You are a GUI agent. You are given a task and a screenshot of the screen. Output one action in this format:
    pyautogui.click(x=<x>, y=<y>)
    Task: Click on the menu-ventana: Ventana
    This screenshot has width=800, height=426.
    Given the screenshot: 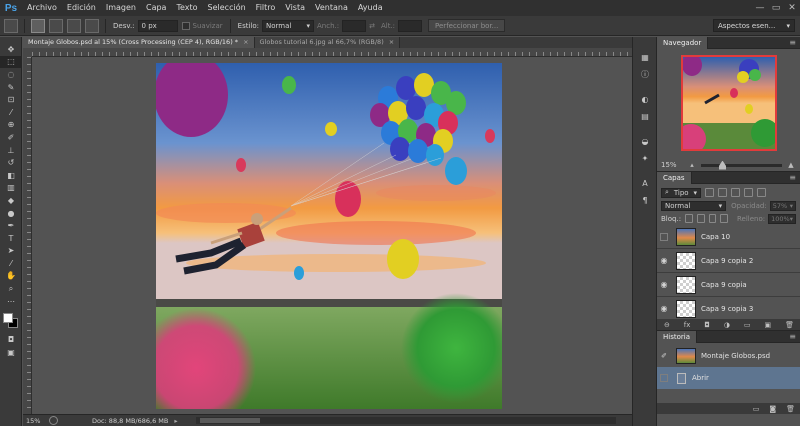 What is the action you would take?
    pyautogui.click(x=331, y=8)
    